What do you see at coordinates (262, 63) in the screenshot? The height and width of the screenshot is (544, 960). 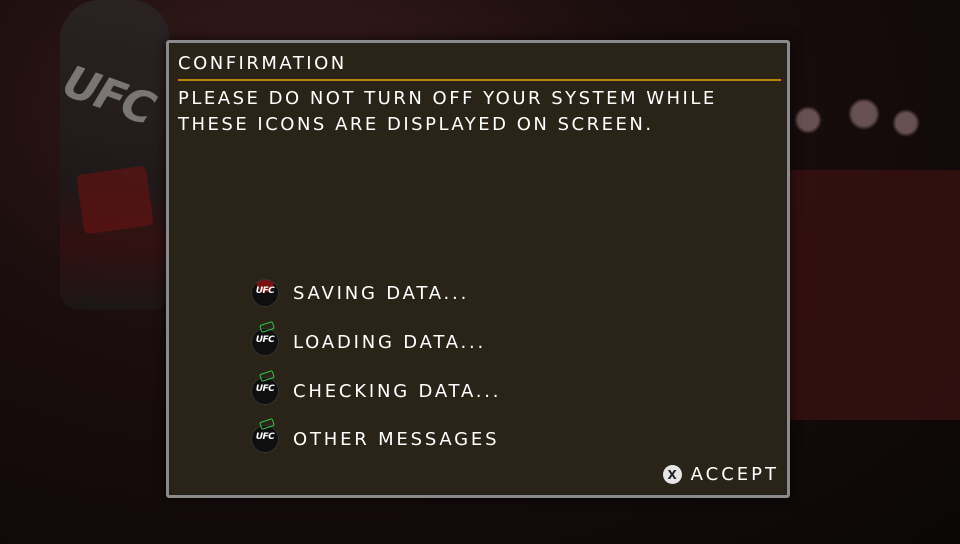 I see `dialog-title: CONFIRMATION` at bounding box center [262, 63].